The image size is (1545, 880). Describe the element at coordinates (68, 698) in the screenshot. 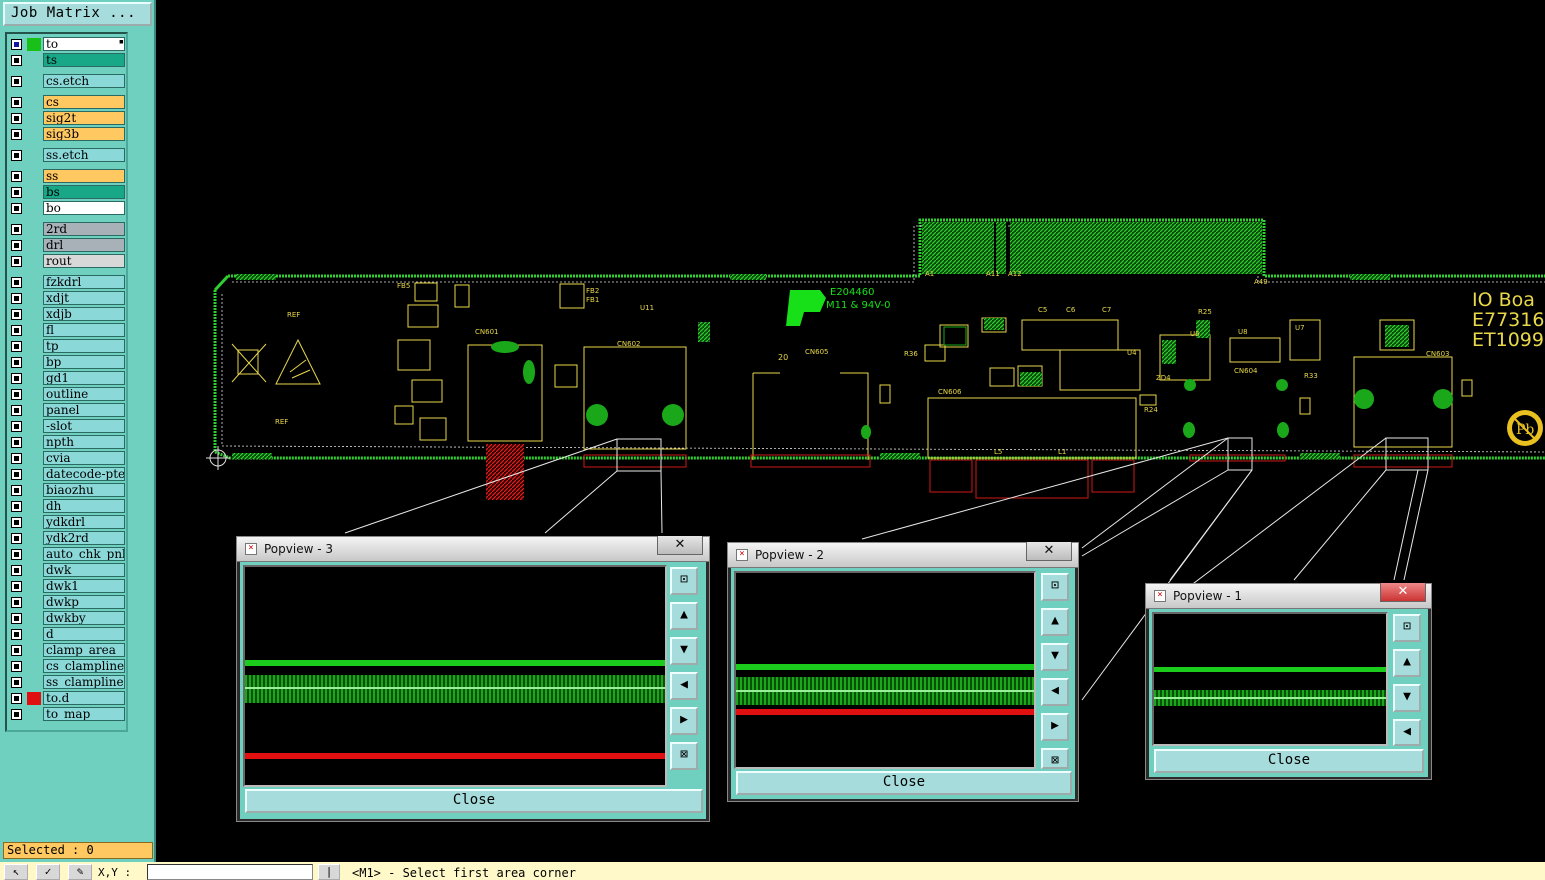

I see `layer-row: to.d` at that location.